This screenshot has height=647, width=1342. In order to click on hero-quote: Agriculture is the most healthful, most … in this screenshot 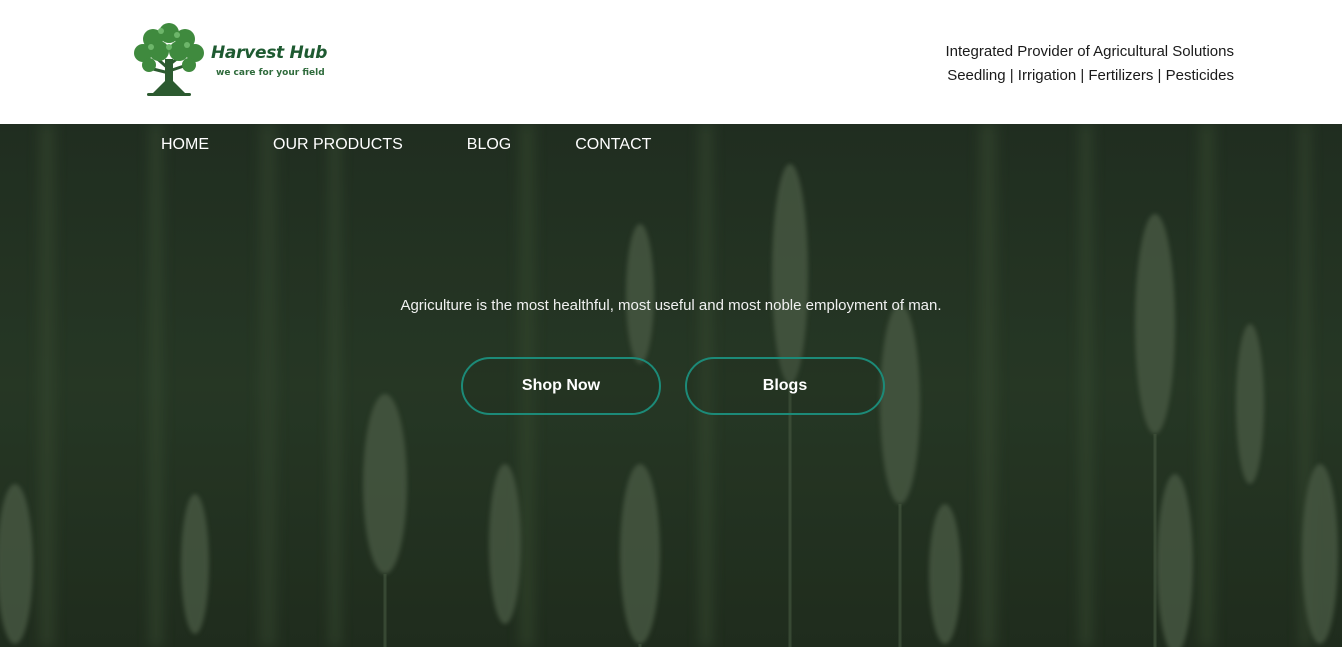, I will do `click(671, 305)`.